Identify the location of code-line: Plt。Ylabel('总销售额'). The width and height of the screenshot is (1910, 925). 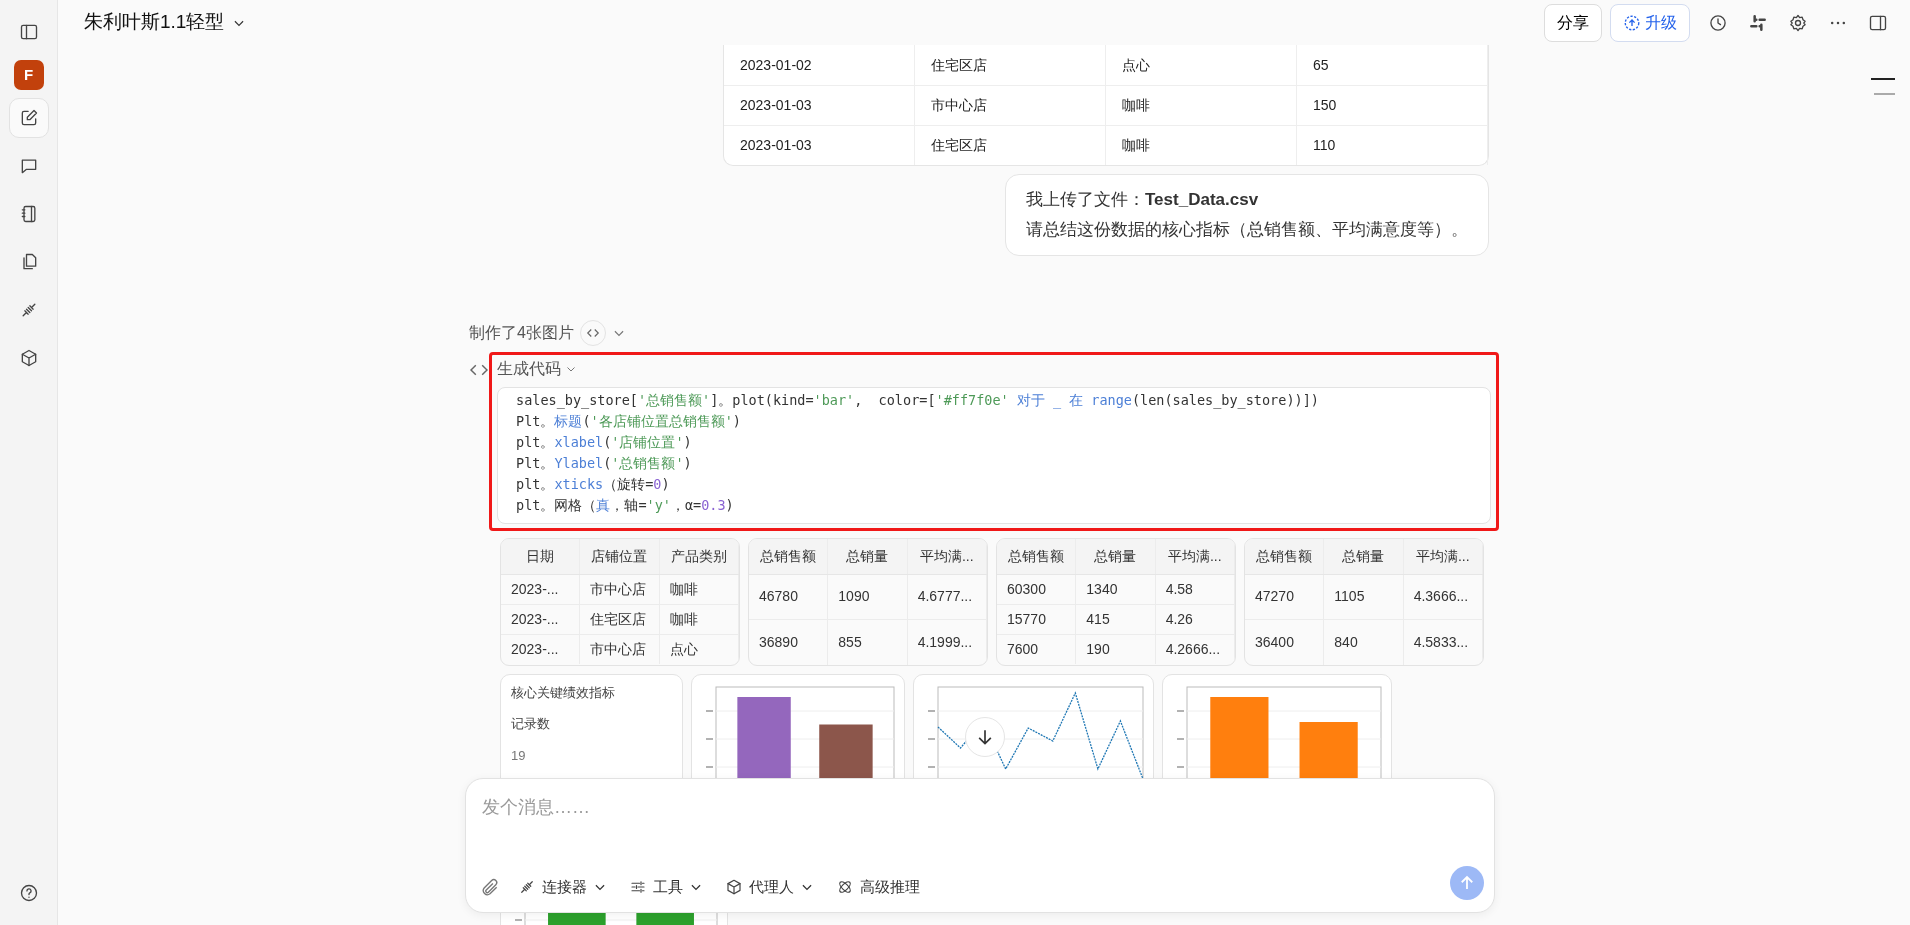
(604, 463).